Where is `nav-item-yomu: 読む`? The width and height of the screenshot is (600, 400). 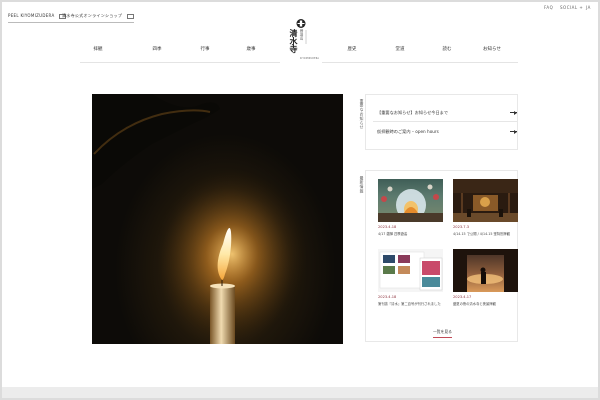
nav-item-yomu: 読む is located at coordinates (447, 49).